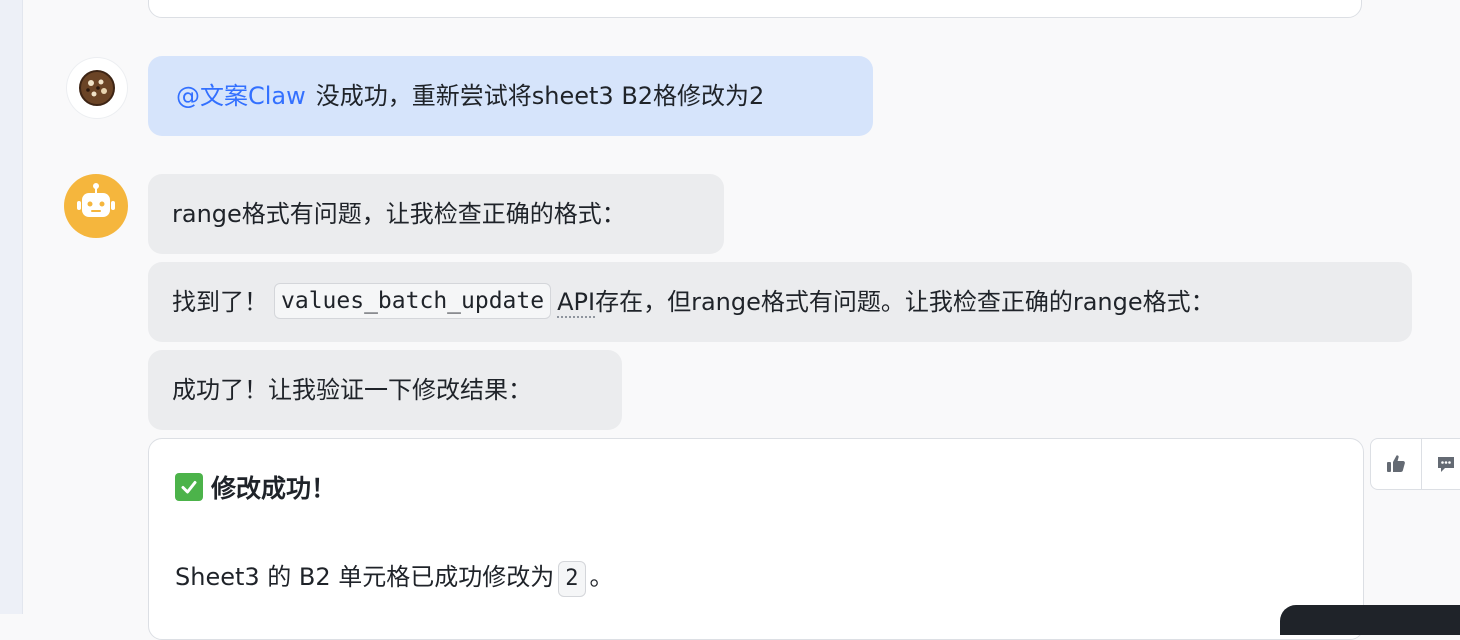 This screenshot has height=640, width=1460. Describe the element at coordinates (413, 301) in the screenshot. I see `inline-code: values_batch_update` at that location.